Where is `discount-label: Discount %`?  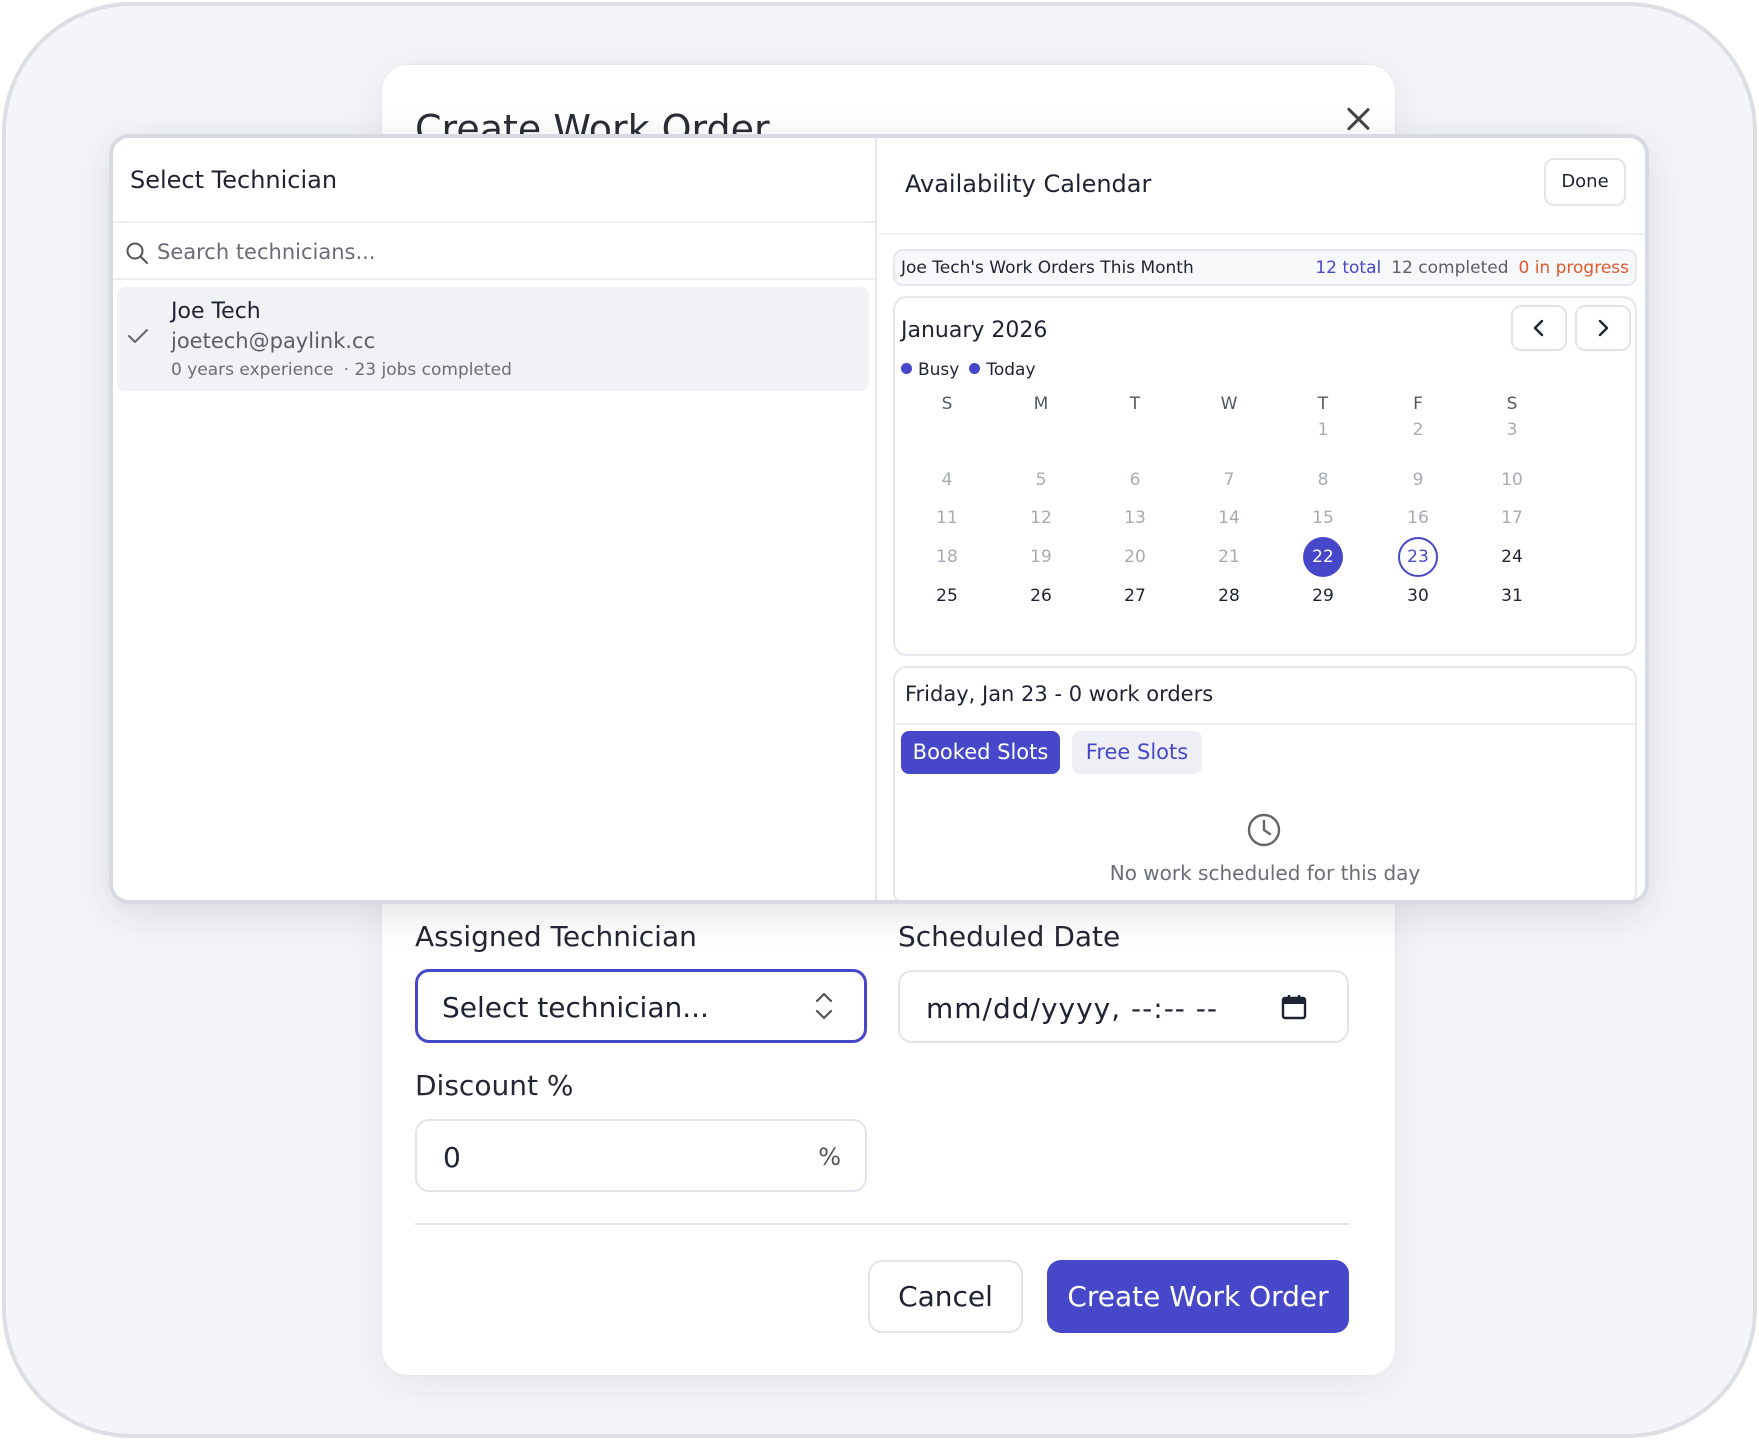 discount-label: Discount % is located at coordinates (494, 1085).